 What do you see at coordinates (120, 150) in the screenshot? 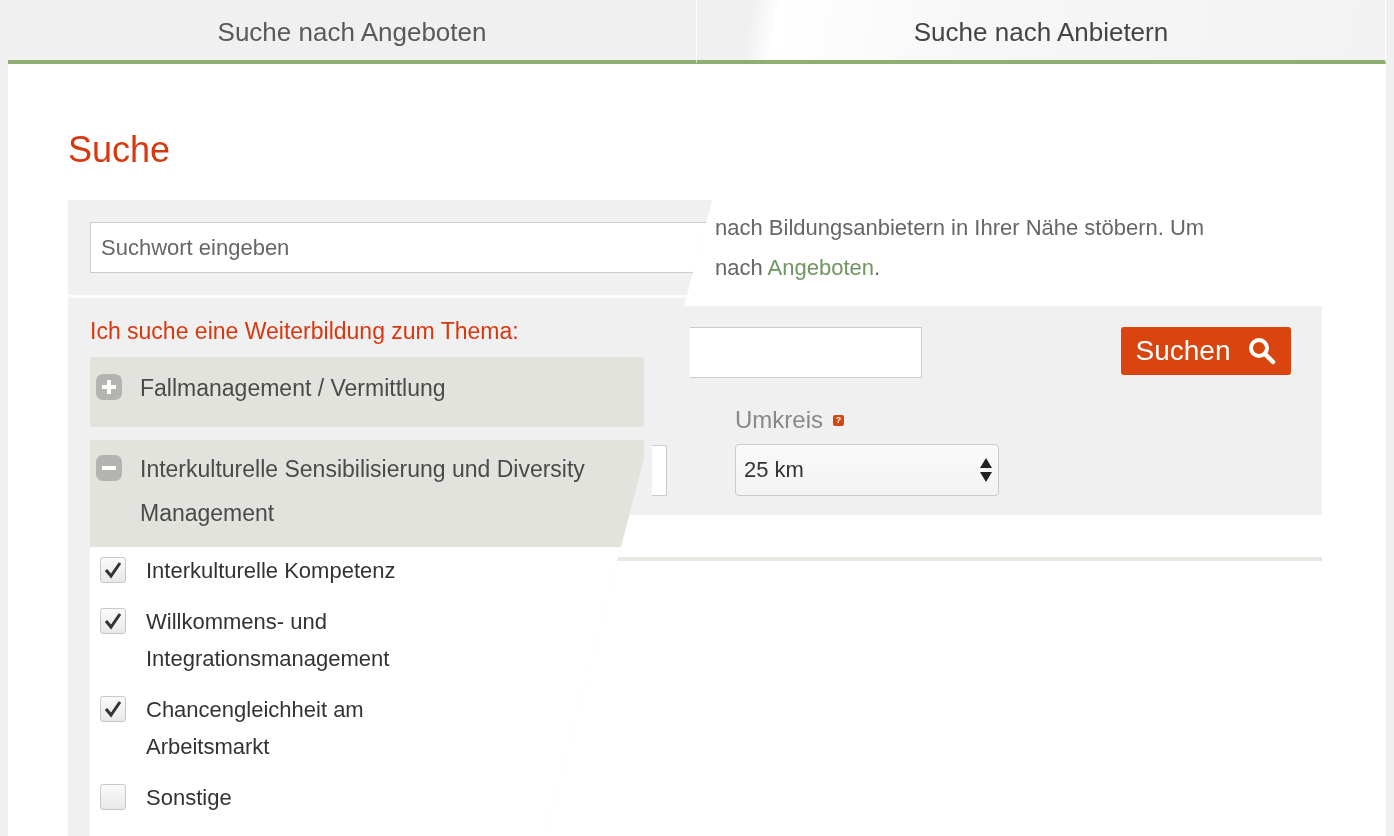
I see `page-heading: Suche` at bounding box center [120, 150].